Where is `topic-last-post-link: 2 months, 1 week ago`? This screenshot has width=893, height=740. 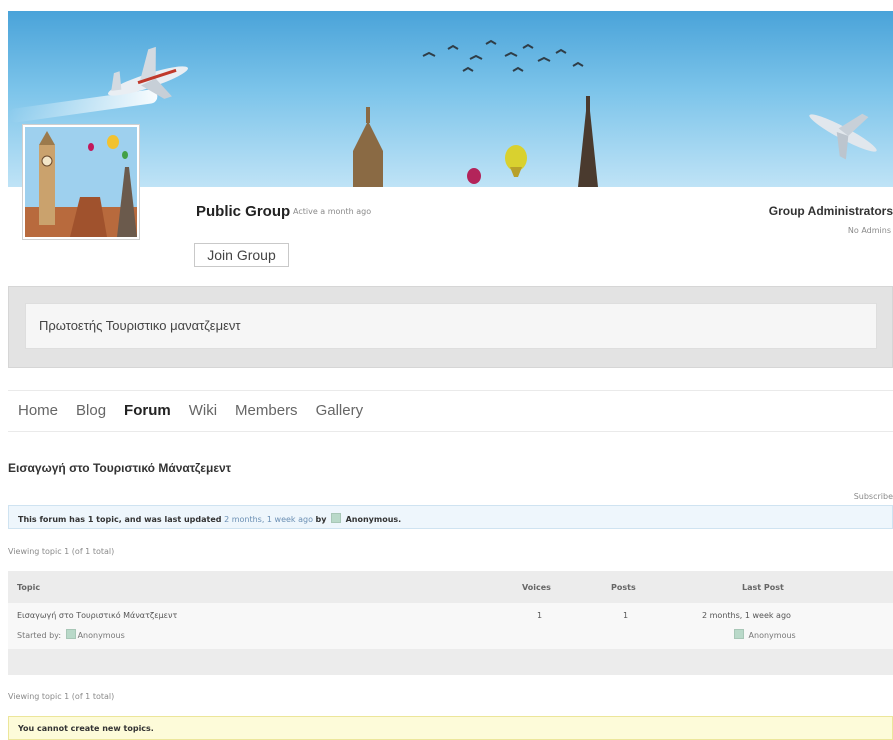 topic-last-post-link: 2 months, 1 week ago is located at coordinates (746, 615).